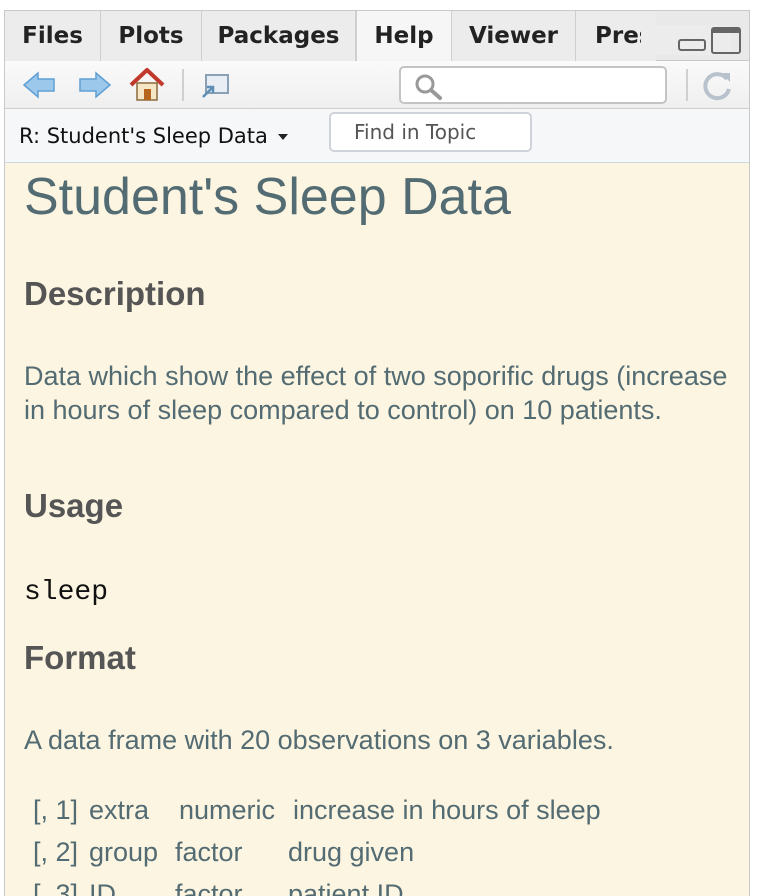  What do you see at coordinates (554, 85) in the screenshot?
I see `help-search-input` at bounding box center [554, 85].